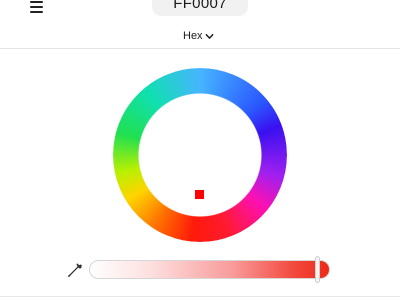 The height and width of the screenshot is (300, 400). I want to click on hamburger-menu-icon, so click(36, 10).